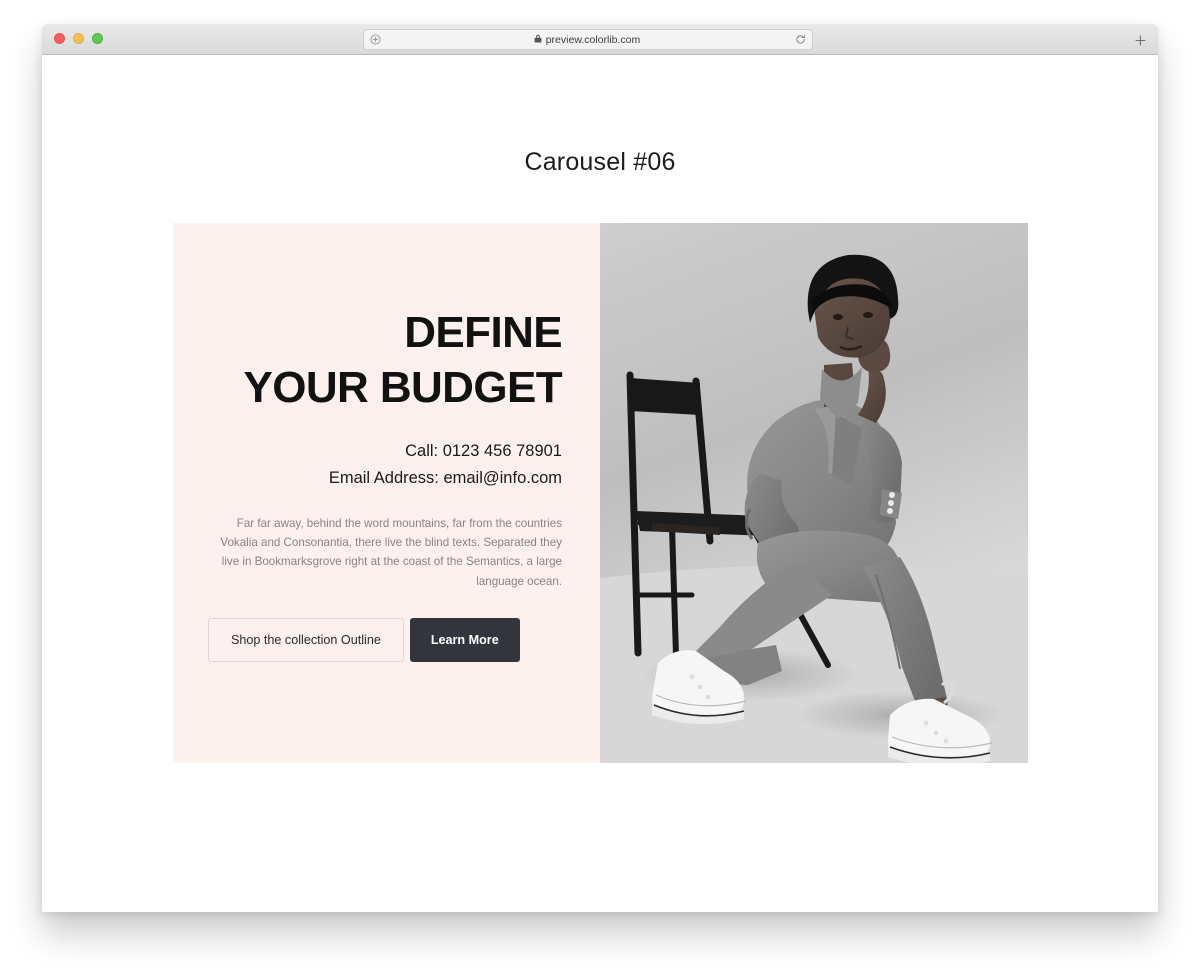 The width and height of the screenshot is (1200, 972). Describe the element at coordinates (375, 39) in the screenshot. I see `page-info-icon` at that location.